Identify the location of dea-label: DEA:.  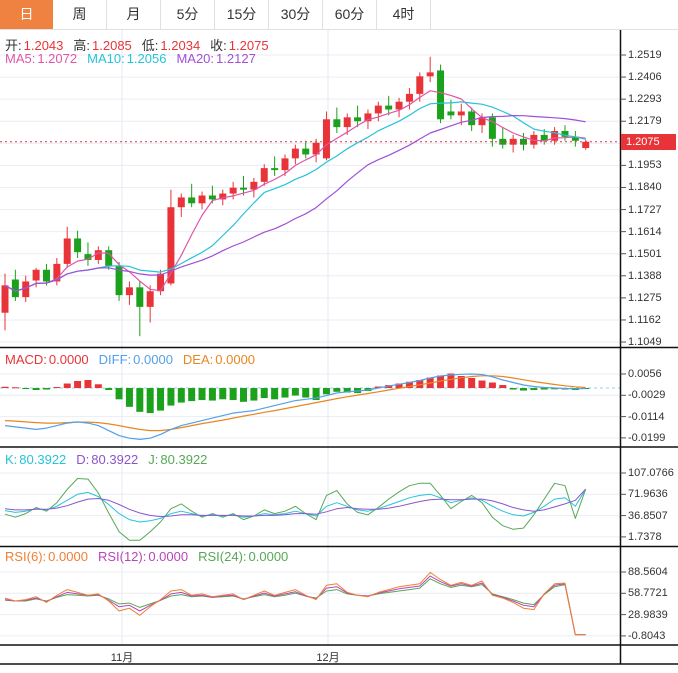
(198, 359).